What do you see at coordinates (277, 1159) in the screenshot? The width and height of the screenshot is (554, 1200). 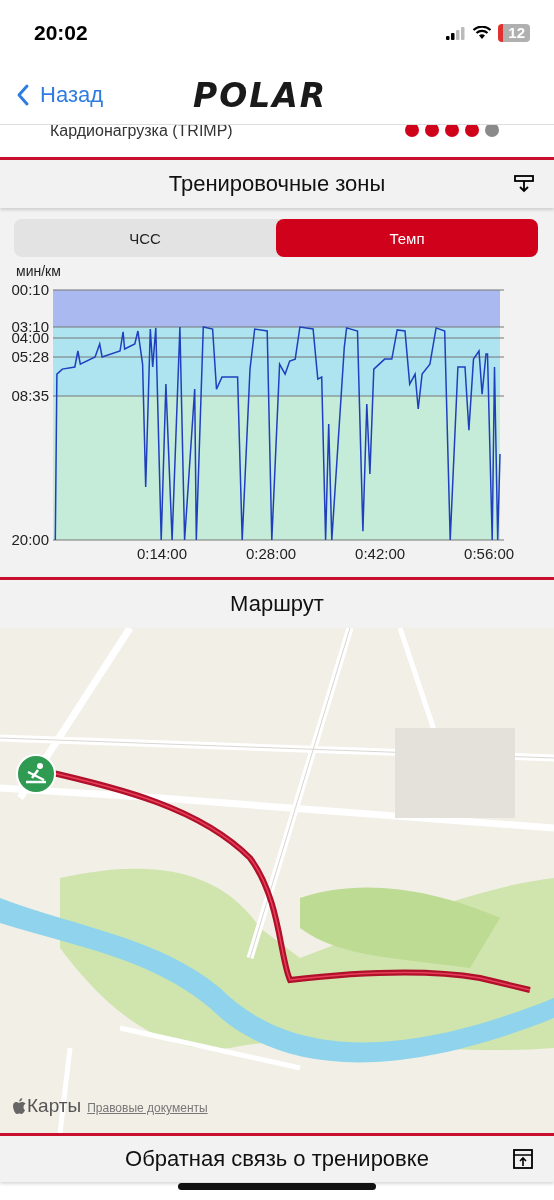 I see `section-title: Обратная связь о тренировке` at bounding box center [277, 1159].